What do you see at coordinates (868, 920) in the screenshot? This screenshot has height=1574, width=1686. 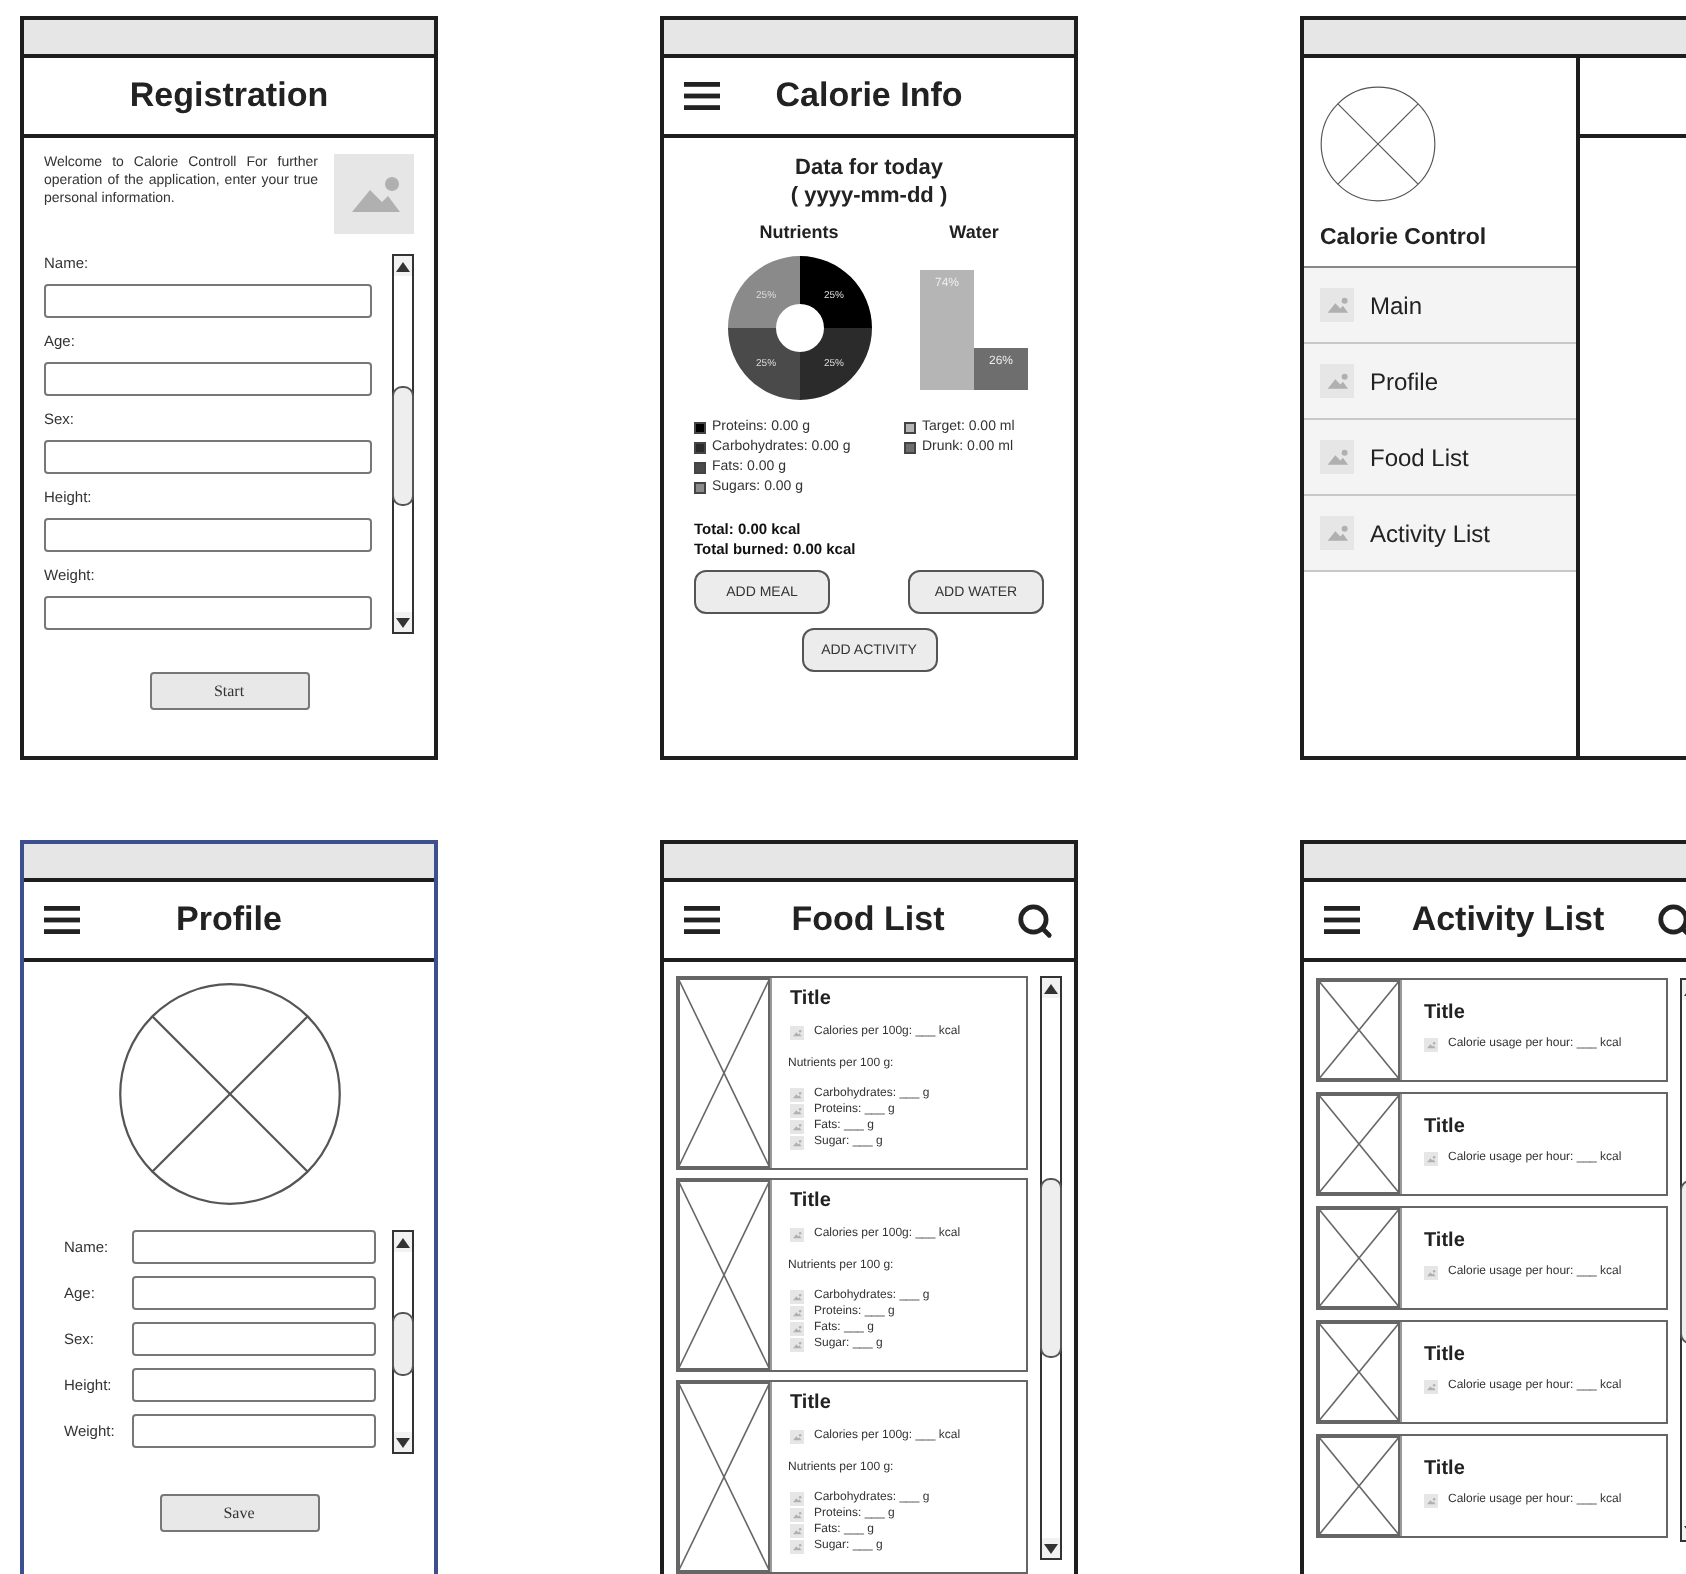 I see `screen-title: Food List` at bounding box center [868, 920].